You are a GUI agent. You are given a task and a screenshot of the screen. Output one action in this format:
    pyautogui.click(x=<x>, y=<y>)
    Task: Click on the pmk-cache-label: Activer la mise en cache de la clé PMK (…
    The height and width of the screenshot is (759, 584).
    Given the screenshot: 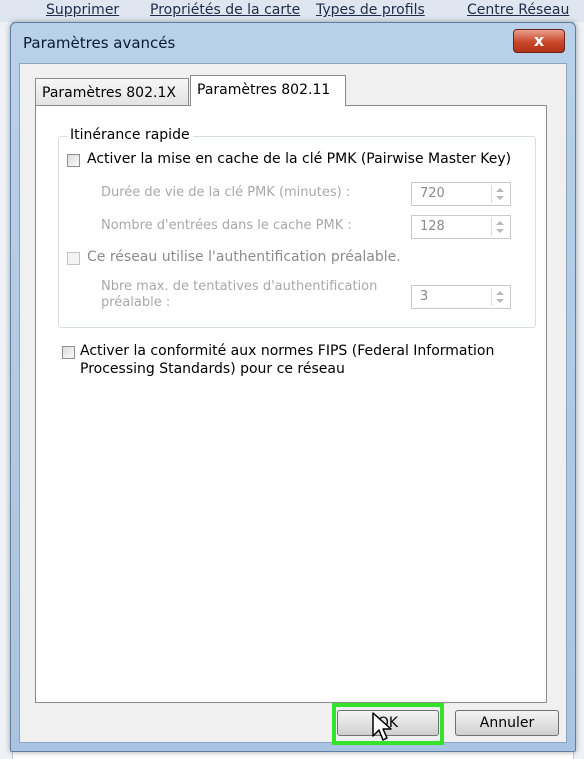 What is the action you would take?
    pyautogui.click(x=299, y=159)
    